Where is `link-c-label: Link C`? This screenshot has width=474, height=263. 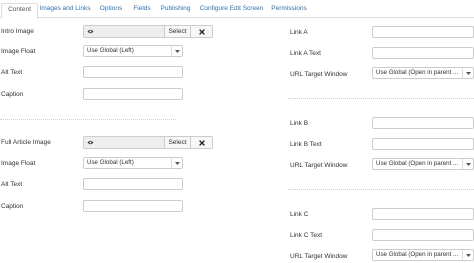
link-c-label: Link C is located at coordinates (299, 214).